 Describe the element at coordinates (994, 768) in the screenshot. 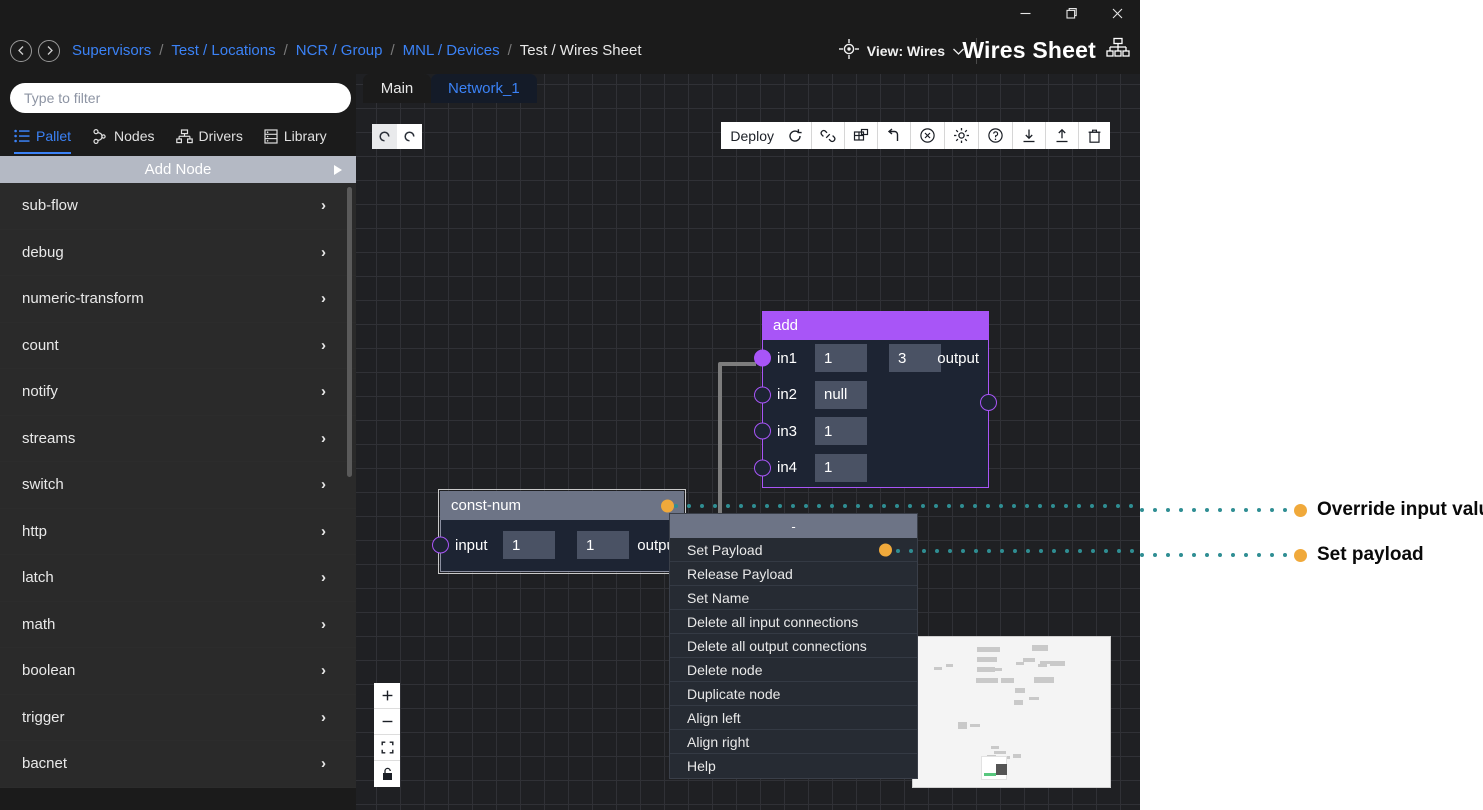

I see `minimap-viewport` at that location.